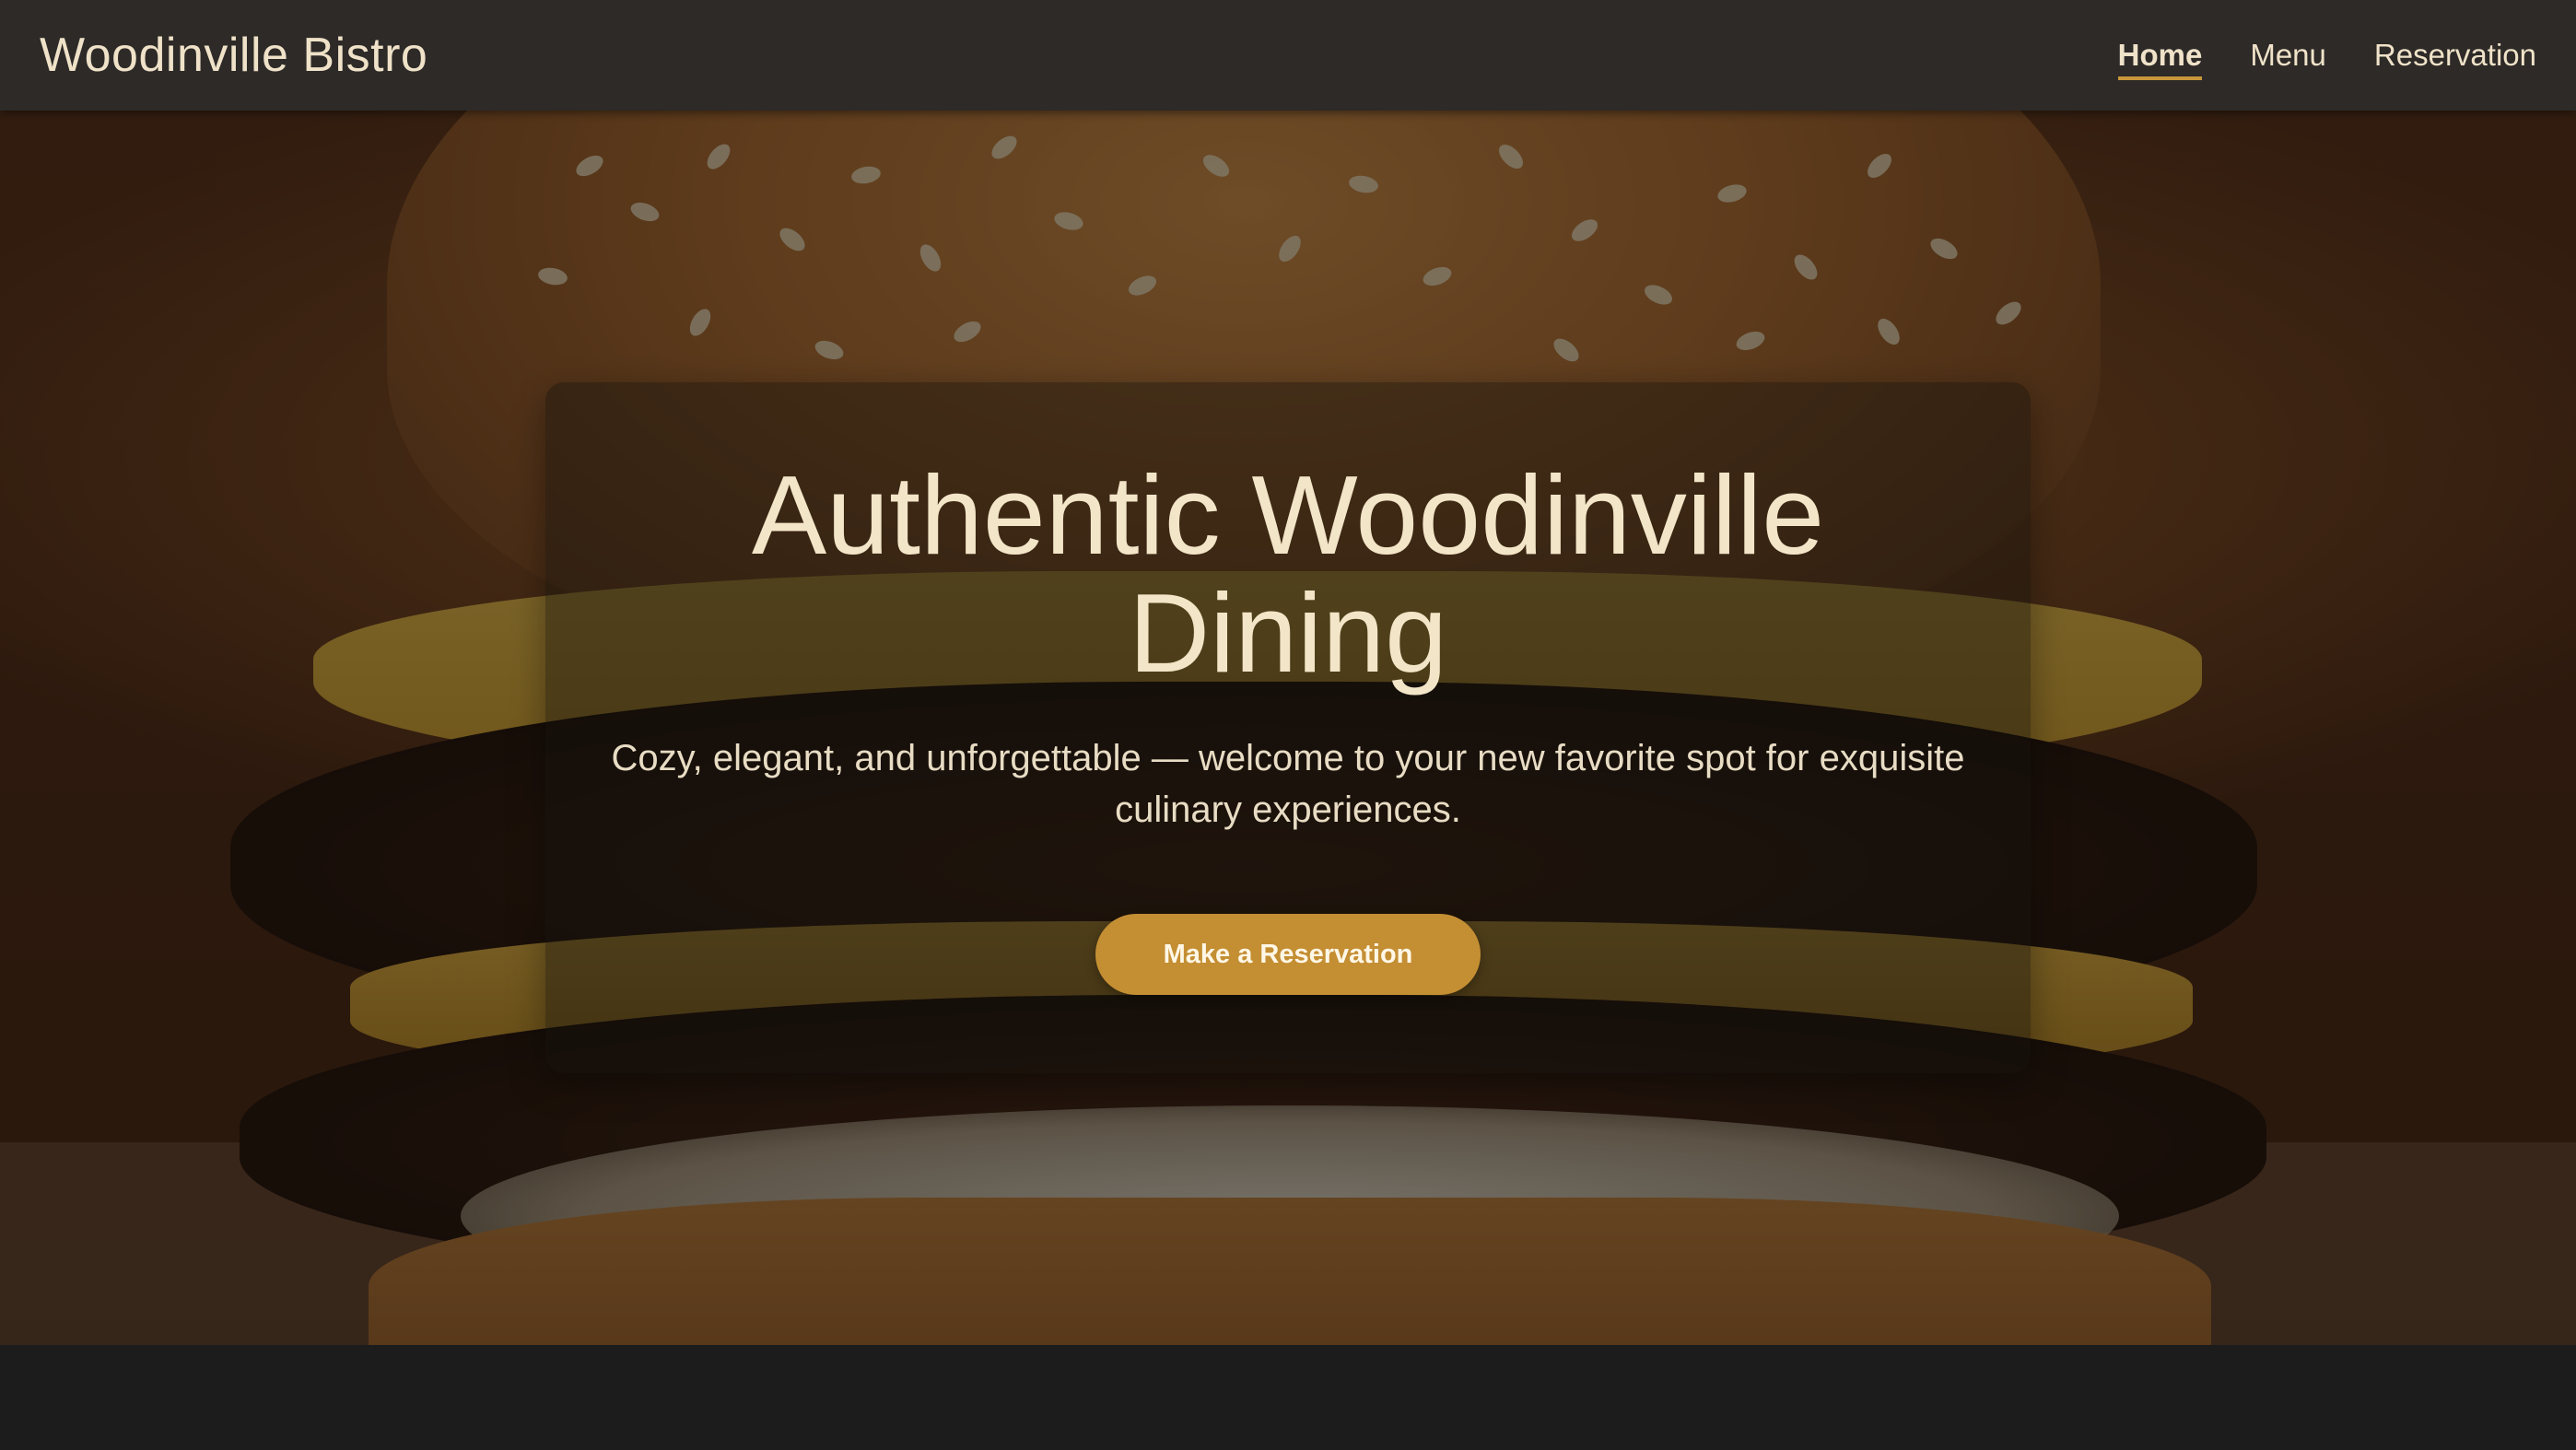  Describe the element at coordinates (1288, 515) in the screenshot. I see `hero-title-line-1: Authentic Woodinville` at that location.